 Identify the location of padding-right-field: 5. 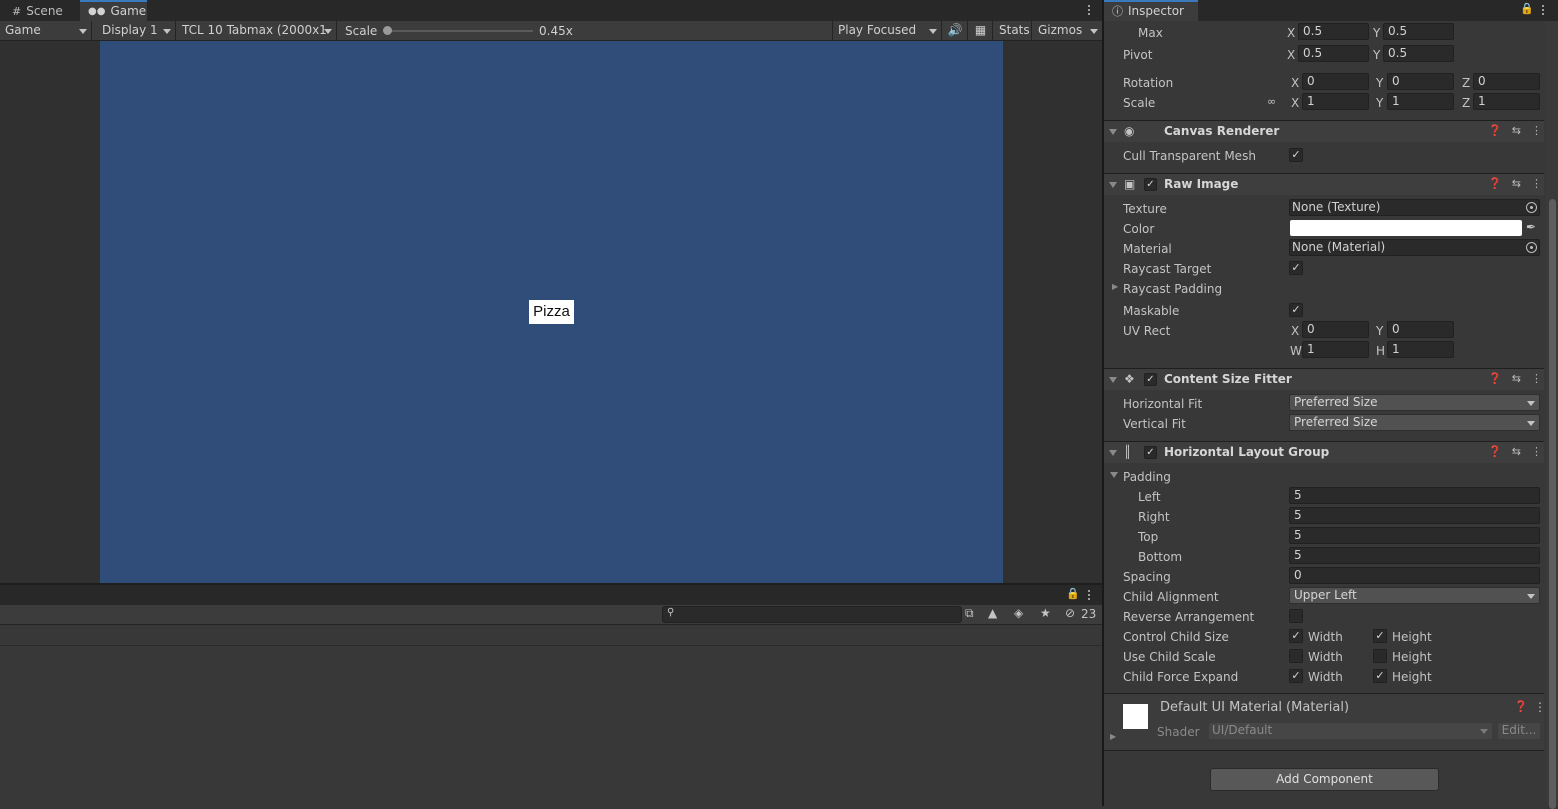
(1414, 515).